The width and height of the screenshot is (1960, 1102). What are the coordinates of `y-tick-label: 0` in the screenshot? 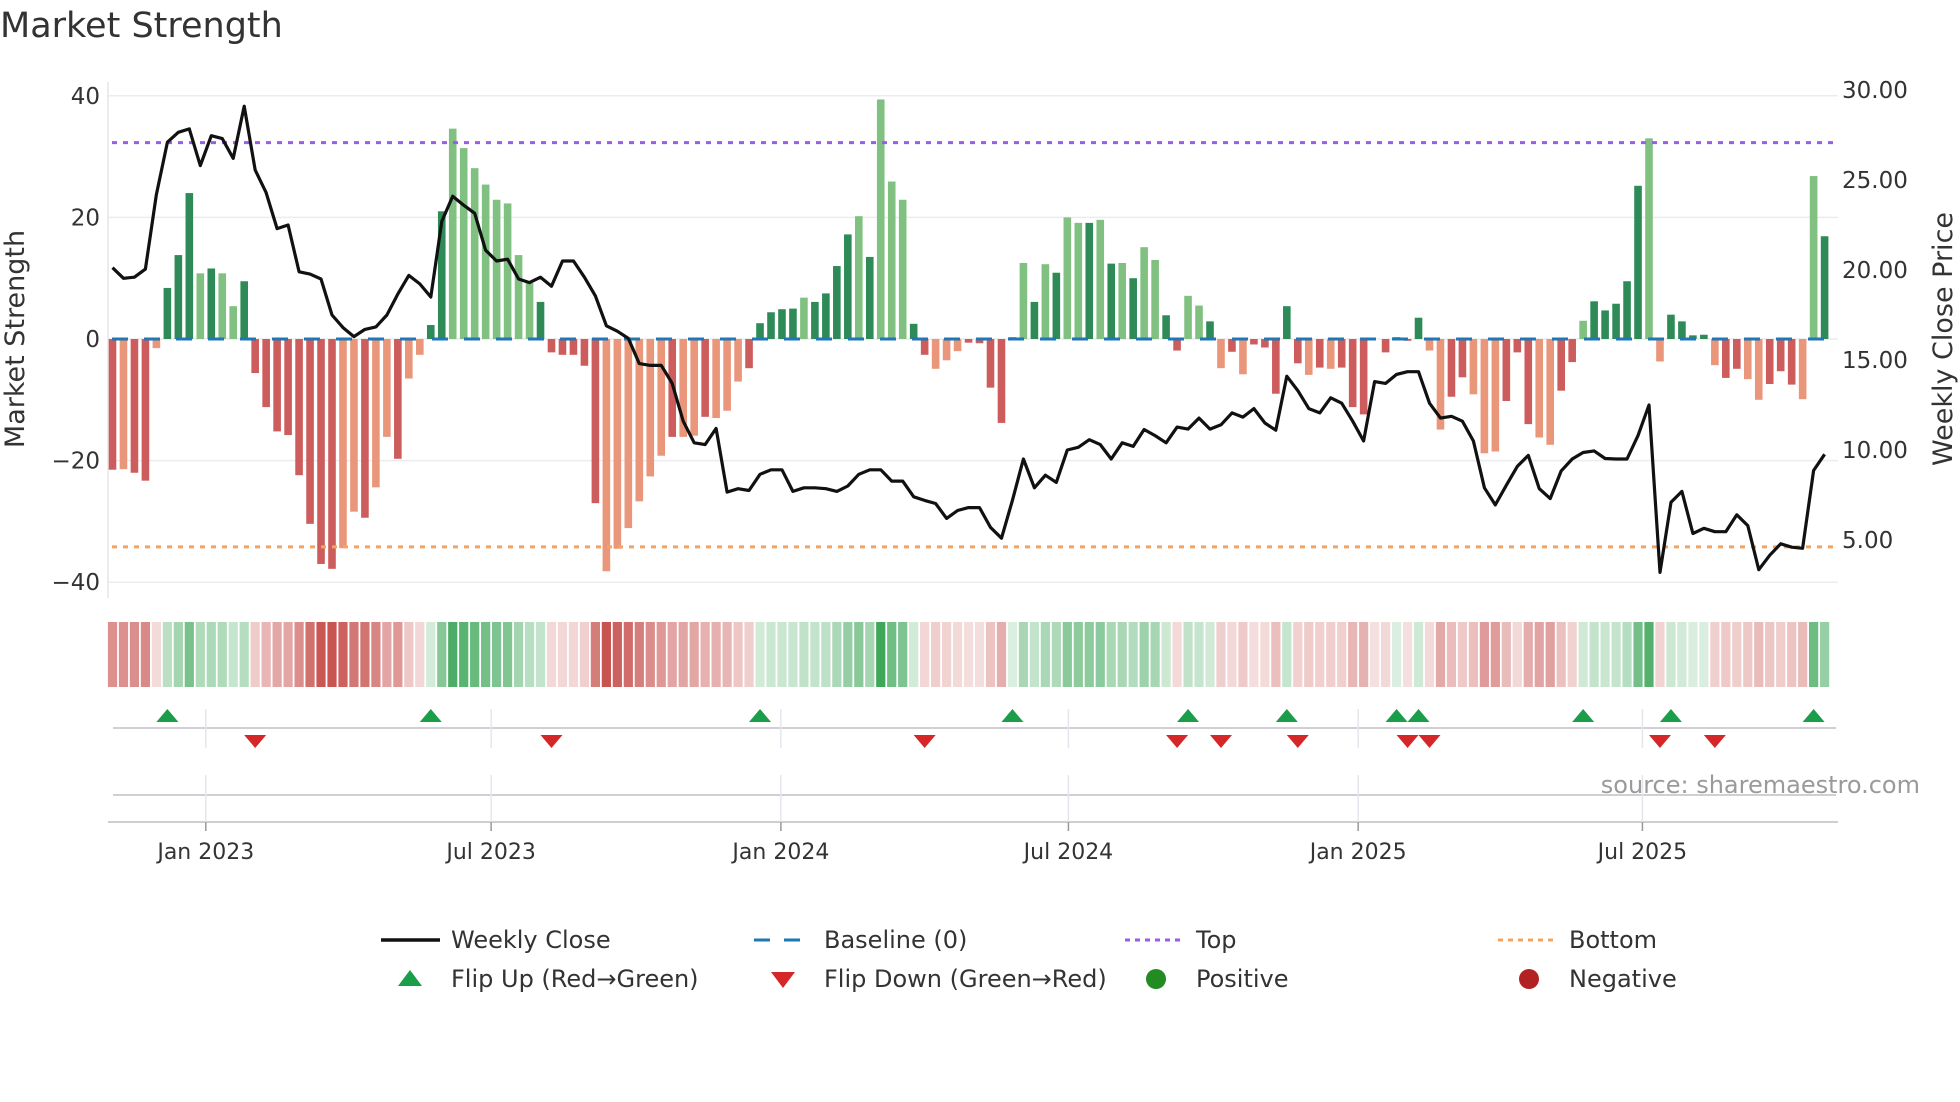 It's located at (92, 340).